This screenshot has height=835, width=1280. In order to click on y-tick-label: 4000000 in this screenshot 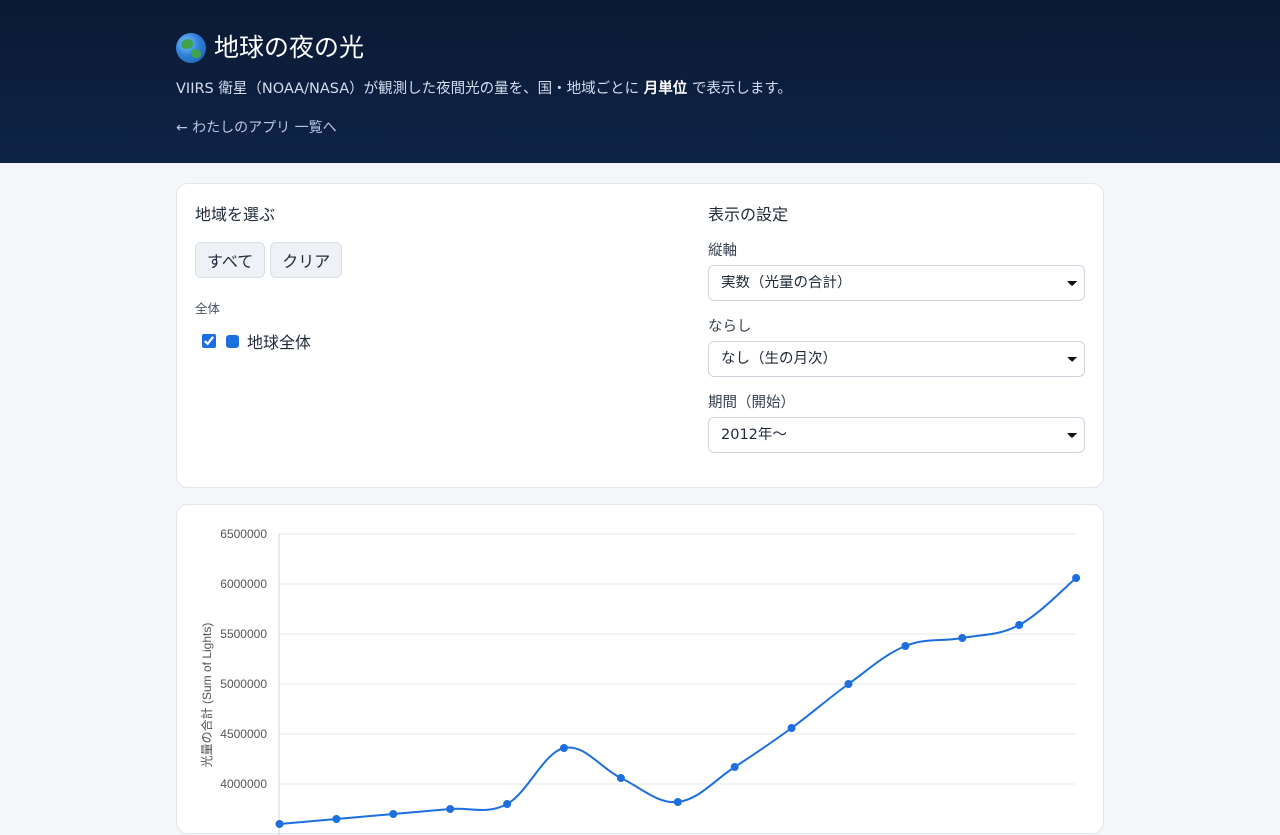, I will do `click(243, 784)`.